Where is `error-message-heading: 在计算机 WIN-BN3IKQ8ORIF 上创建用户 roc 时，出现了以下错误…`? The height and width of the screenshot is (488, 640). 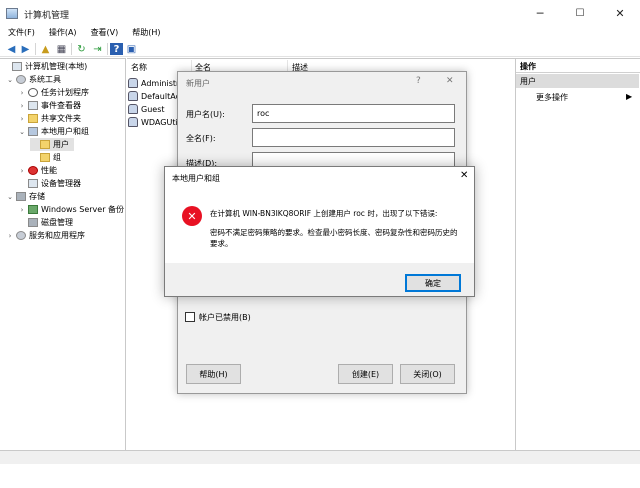
error-message-heading: 在计算机 WIN-BN3IKQ8ORIF 上创建用户 roc 时，出现了以下错误… is located at coordinates (324, 213).